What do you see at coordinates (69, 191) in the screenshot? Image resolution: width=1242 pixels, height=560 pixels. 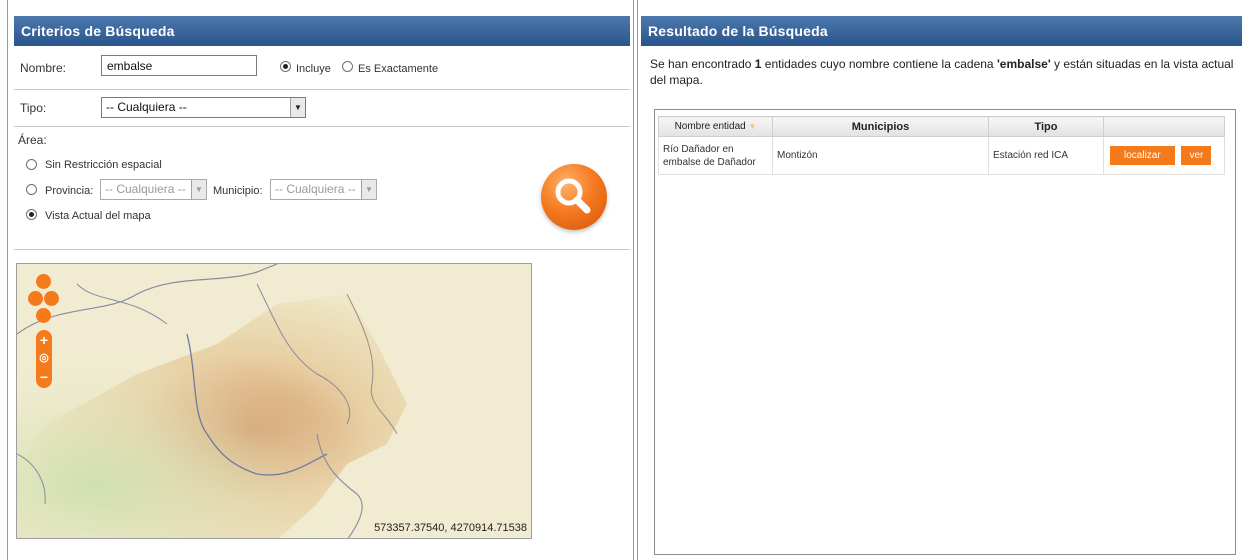 I see `provincia-label: Provincia:` at bounding box center [69, 191].